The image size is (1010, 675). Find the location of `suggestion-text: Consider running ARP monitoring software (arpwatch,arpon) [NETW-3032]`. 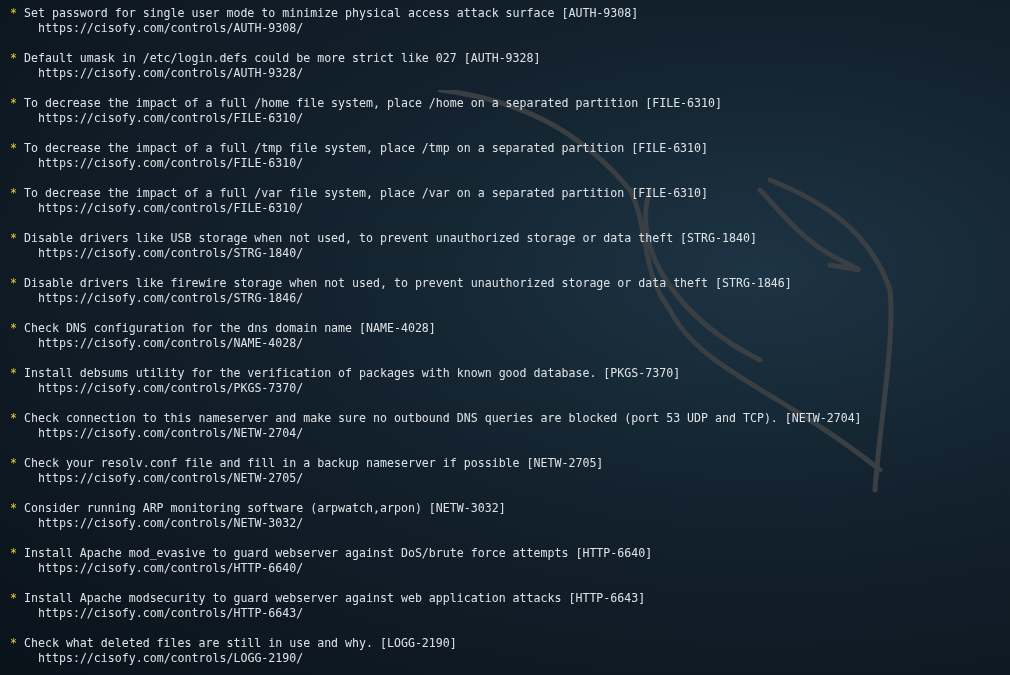

suggestion-text: Consider running ARP monitoring software (arpwatch,arpon) [NETW-3032] is located at coordinates (265, 508).